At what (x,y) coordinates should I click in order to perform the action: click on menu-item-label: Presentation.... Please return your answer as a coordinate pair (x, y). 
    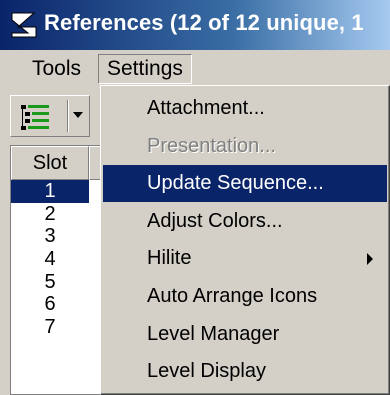
    Looking at the image, I should click on (211, 145).